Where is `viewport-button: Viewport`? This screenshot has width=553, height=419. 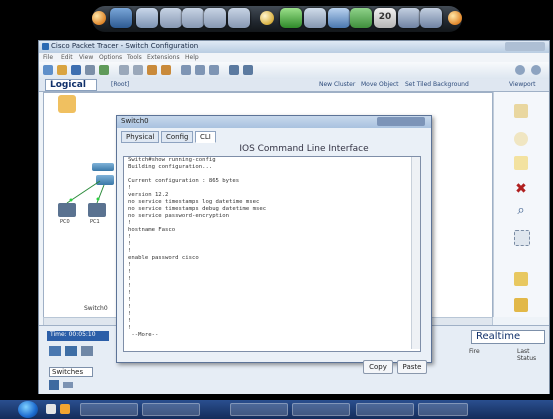
viewport-button: Viewport is located at coordinates (522, 84).